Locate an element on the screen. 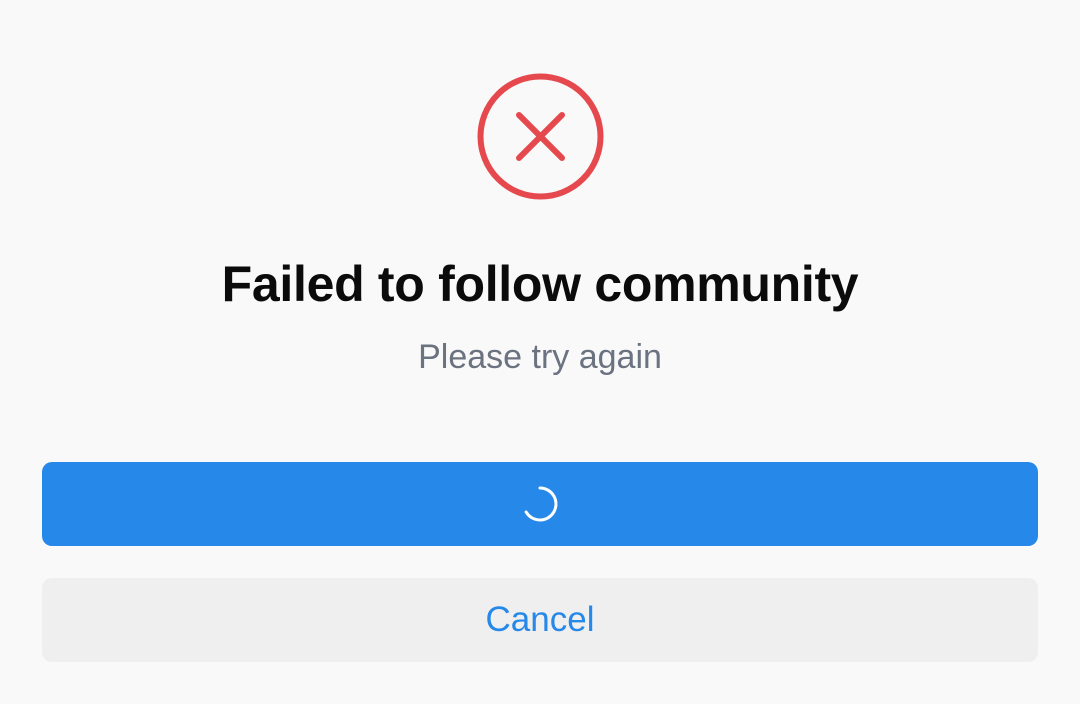 The image size is (1080, 704). cancel-button: Cancel is located at coordinates (540, 620).